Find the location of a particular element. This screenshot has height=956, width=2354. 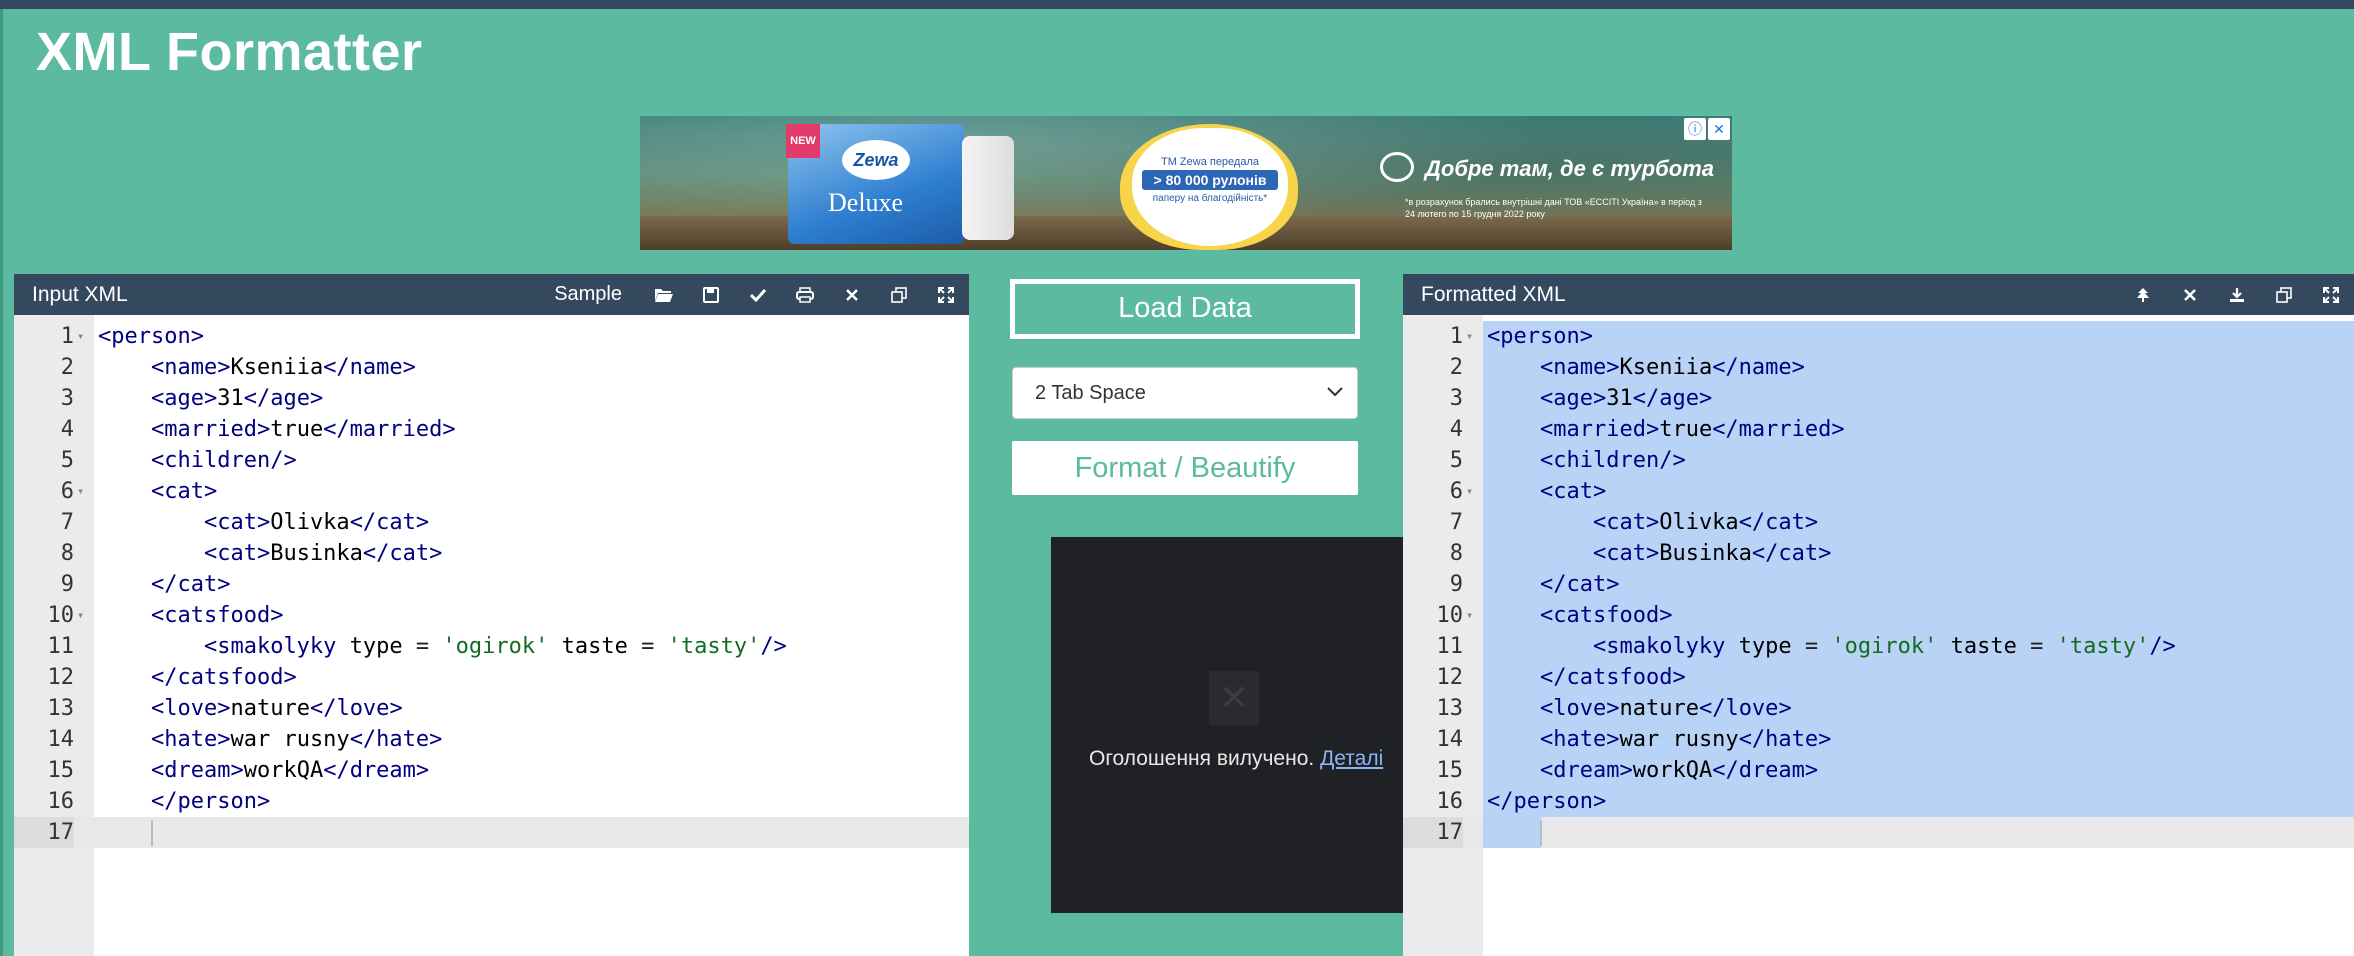

format-beautify-button: Format / Beautify is located at coordinates (1185, 468).